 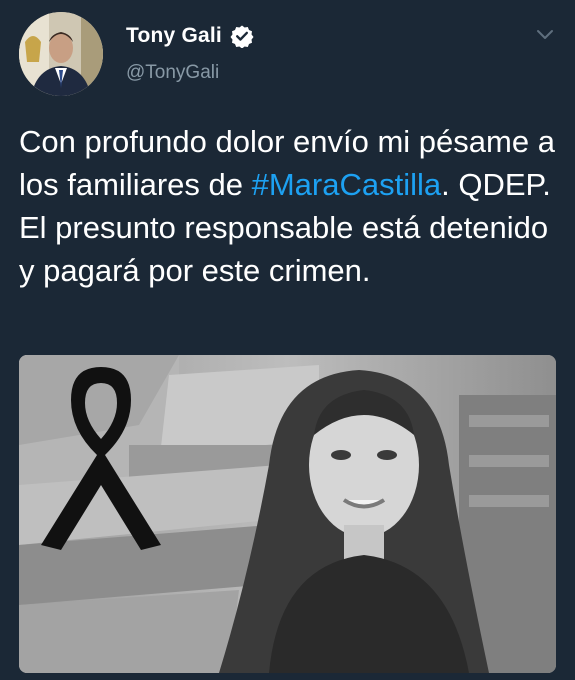 I want to click on chevron-down-icon, so click(x=545, y=34).